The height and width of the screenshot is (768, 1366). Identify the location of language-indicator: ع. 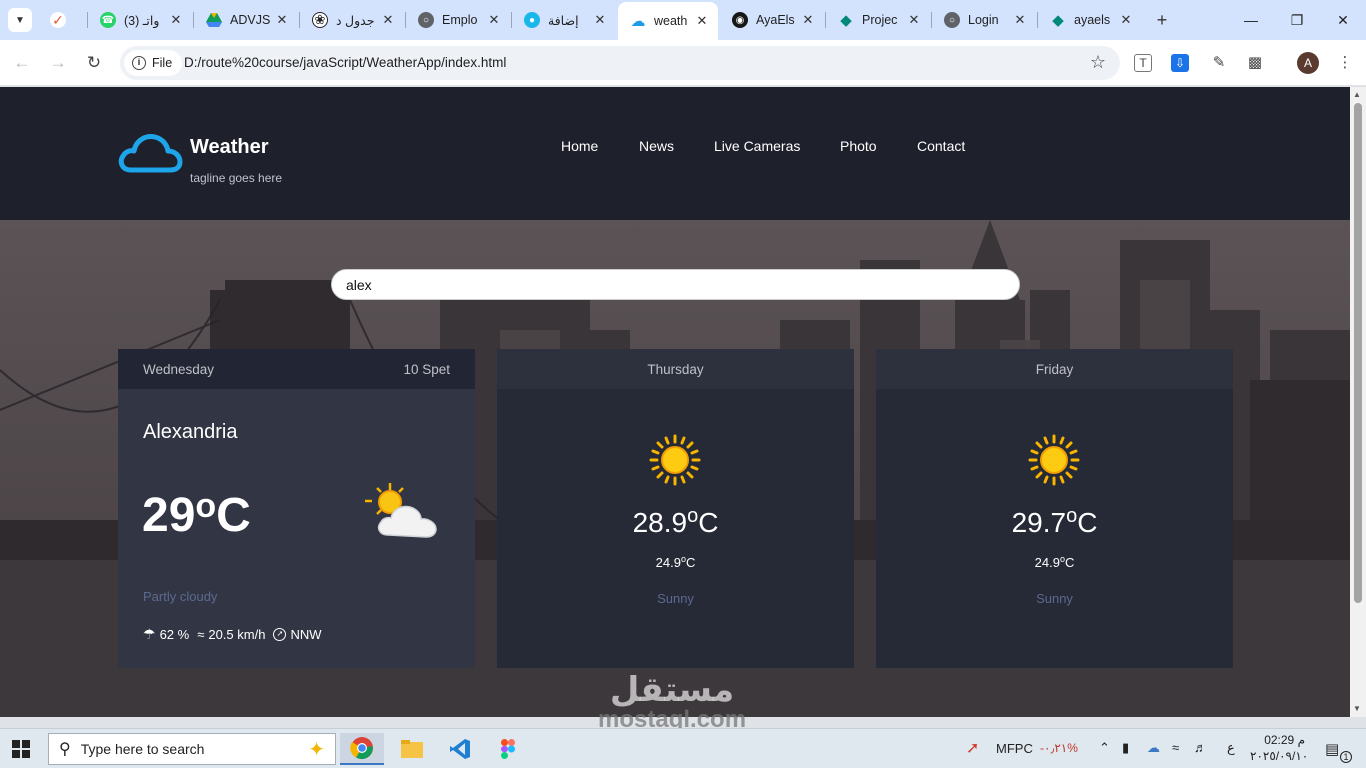
(1231, 748).